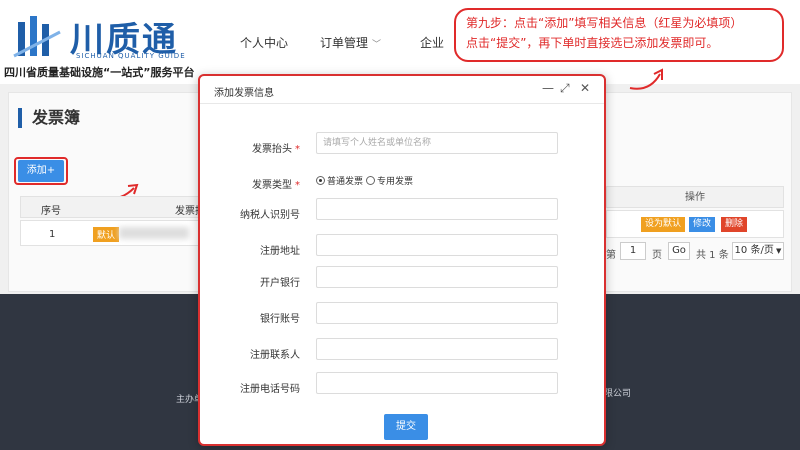 The image size is (800, 450). Describe the element at coordinates (339, 180) in the screenshot. I see `radio-normal-invoice: 普通发票` at that location.